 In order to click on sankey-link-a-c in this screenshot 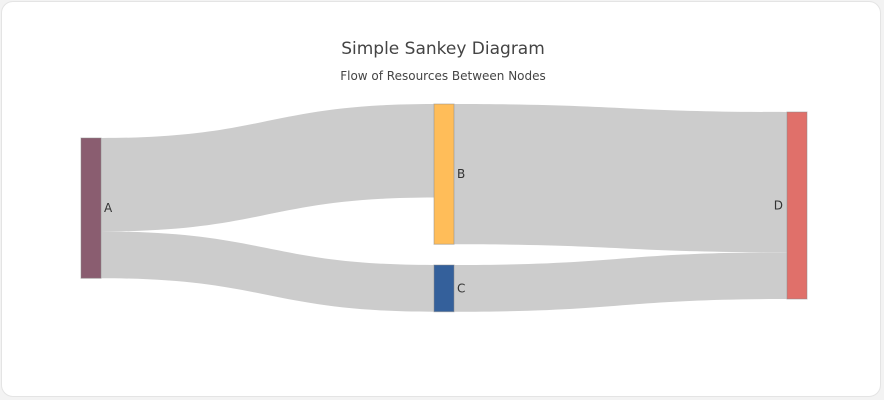, I will do `click(267, 271)`.